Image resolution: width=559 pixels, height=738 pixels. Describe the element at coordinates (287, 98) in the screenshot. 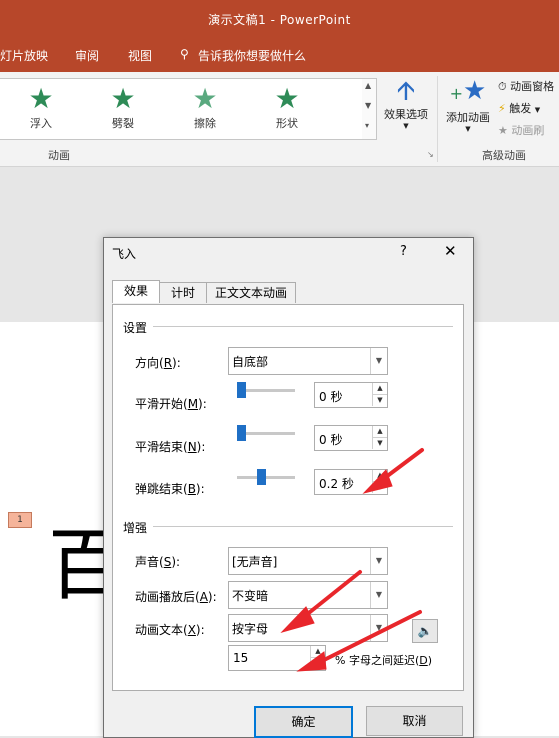

I see `shape-star-icon: ★` at that location.